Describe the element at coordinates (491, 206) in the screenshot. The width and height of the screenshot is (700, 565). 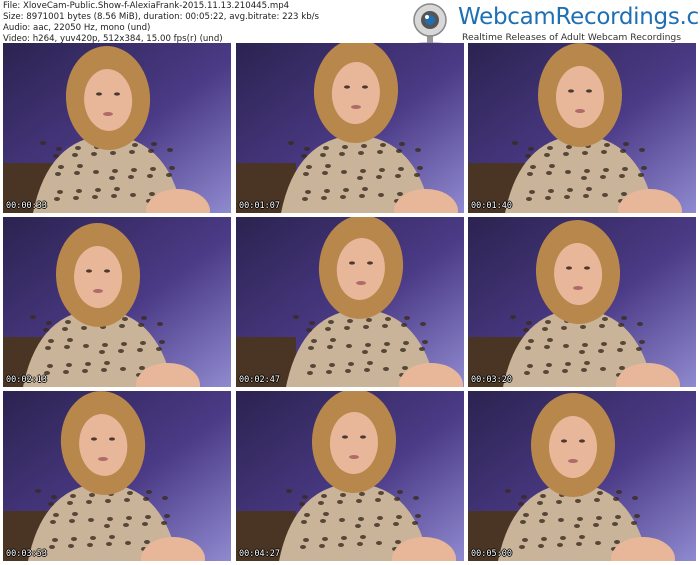
I see `thumbnail-timestamp: 00:01:40` at that location.